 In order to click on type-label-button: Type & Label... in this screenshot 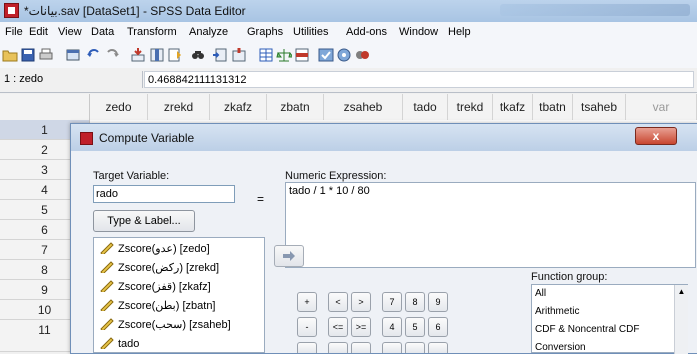, I will do `click(144, 221)`.